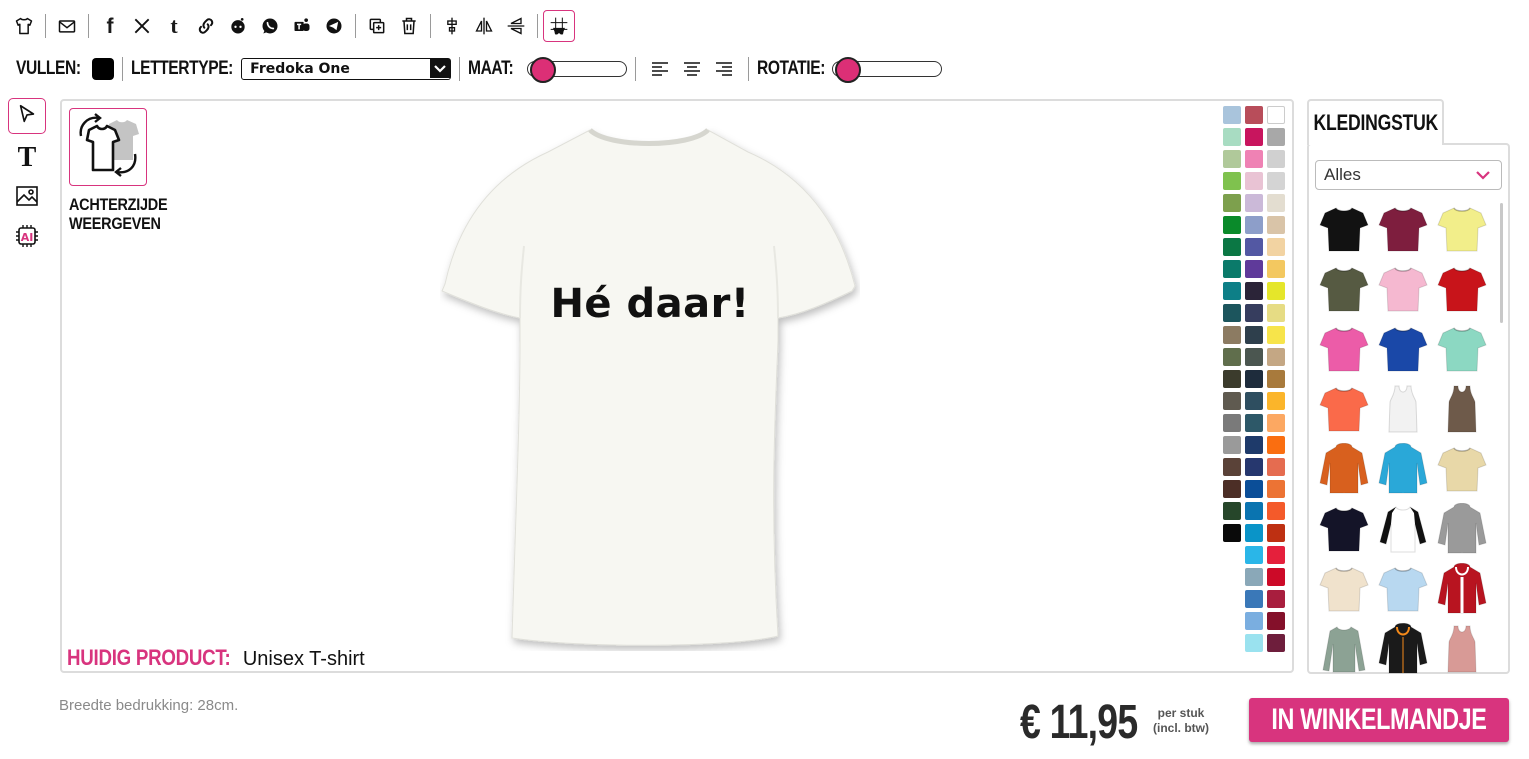 The width and height of the screenshot is (1529, 759). What do you see at coordinates (238, 26) in the screenshot?
I see `reddit-icon` at bounding box center [238, 26].